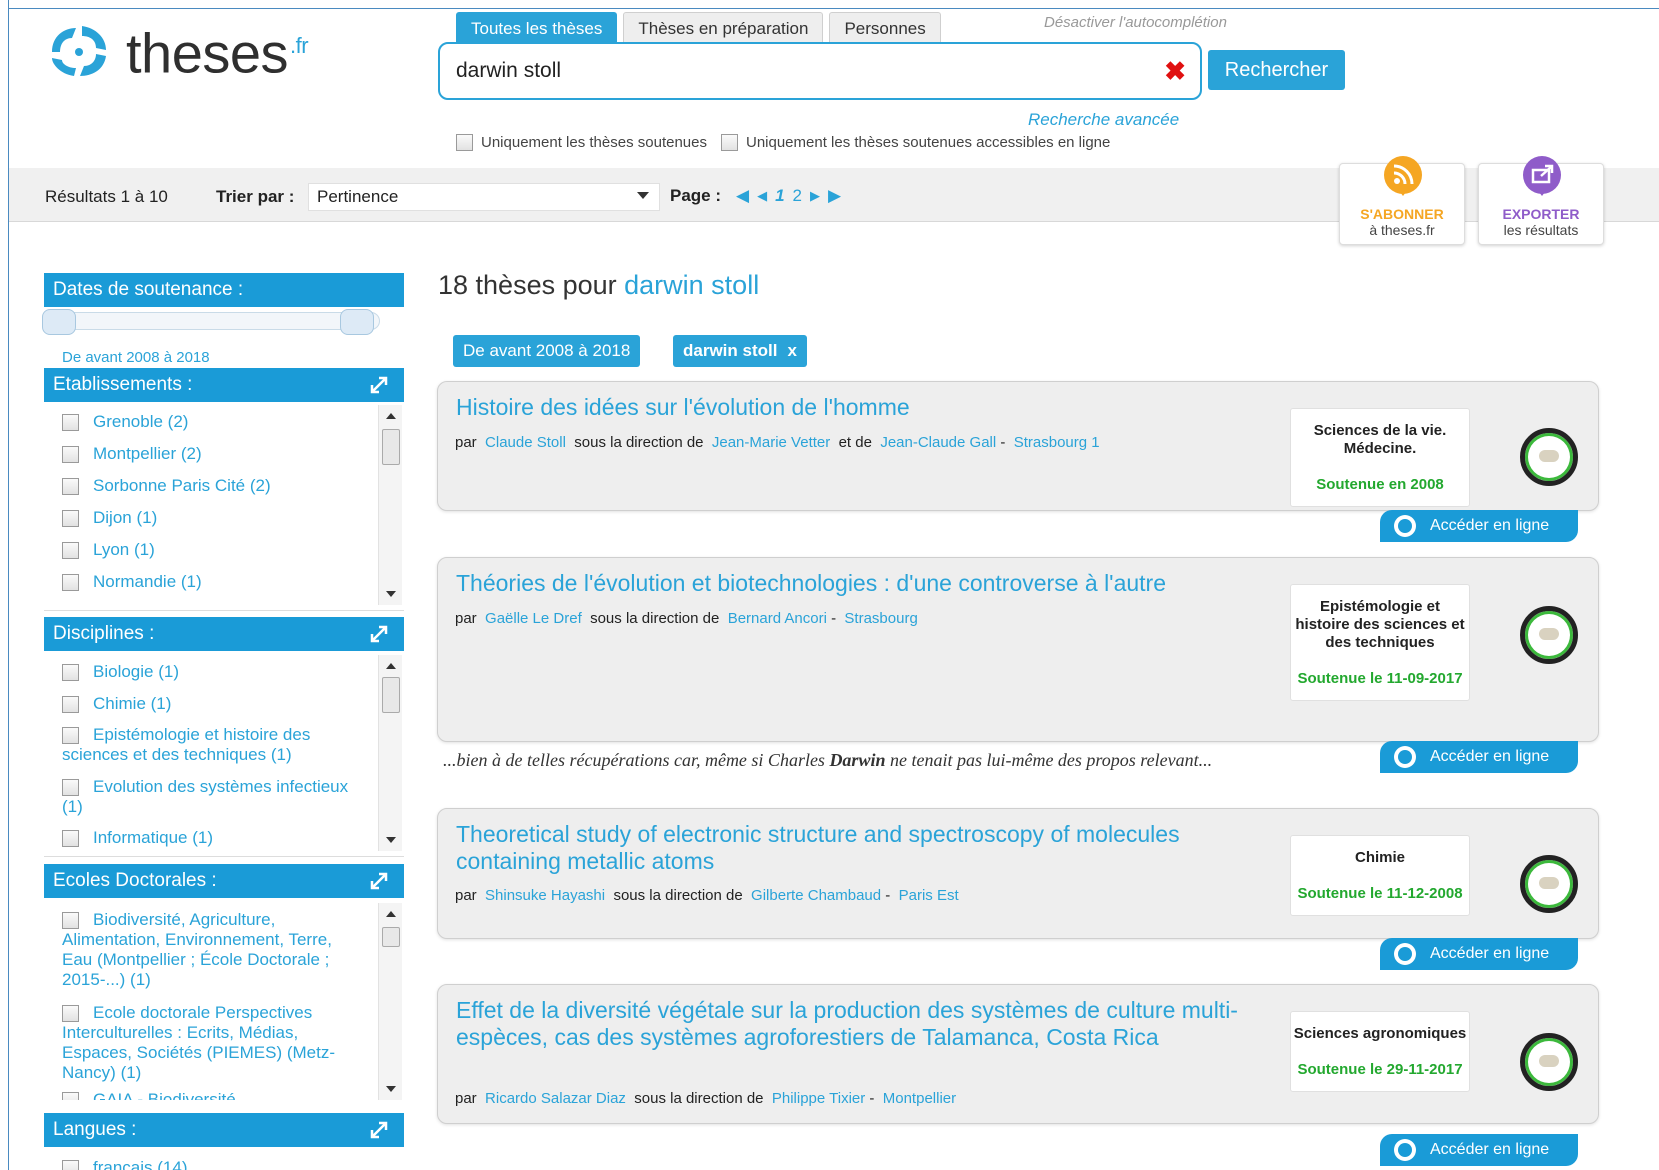 The image size is (1659, 1170). I want to click on tab-all-theses: Toutes les thèses, so click(537, 28).